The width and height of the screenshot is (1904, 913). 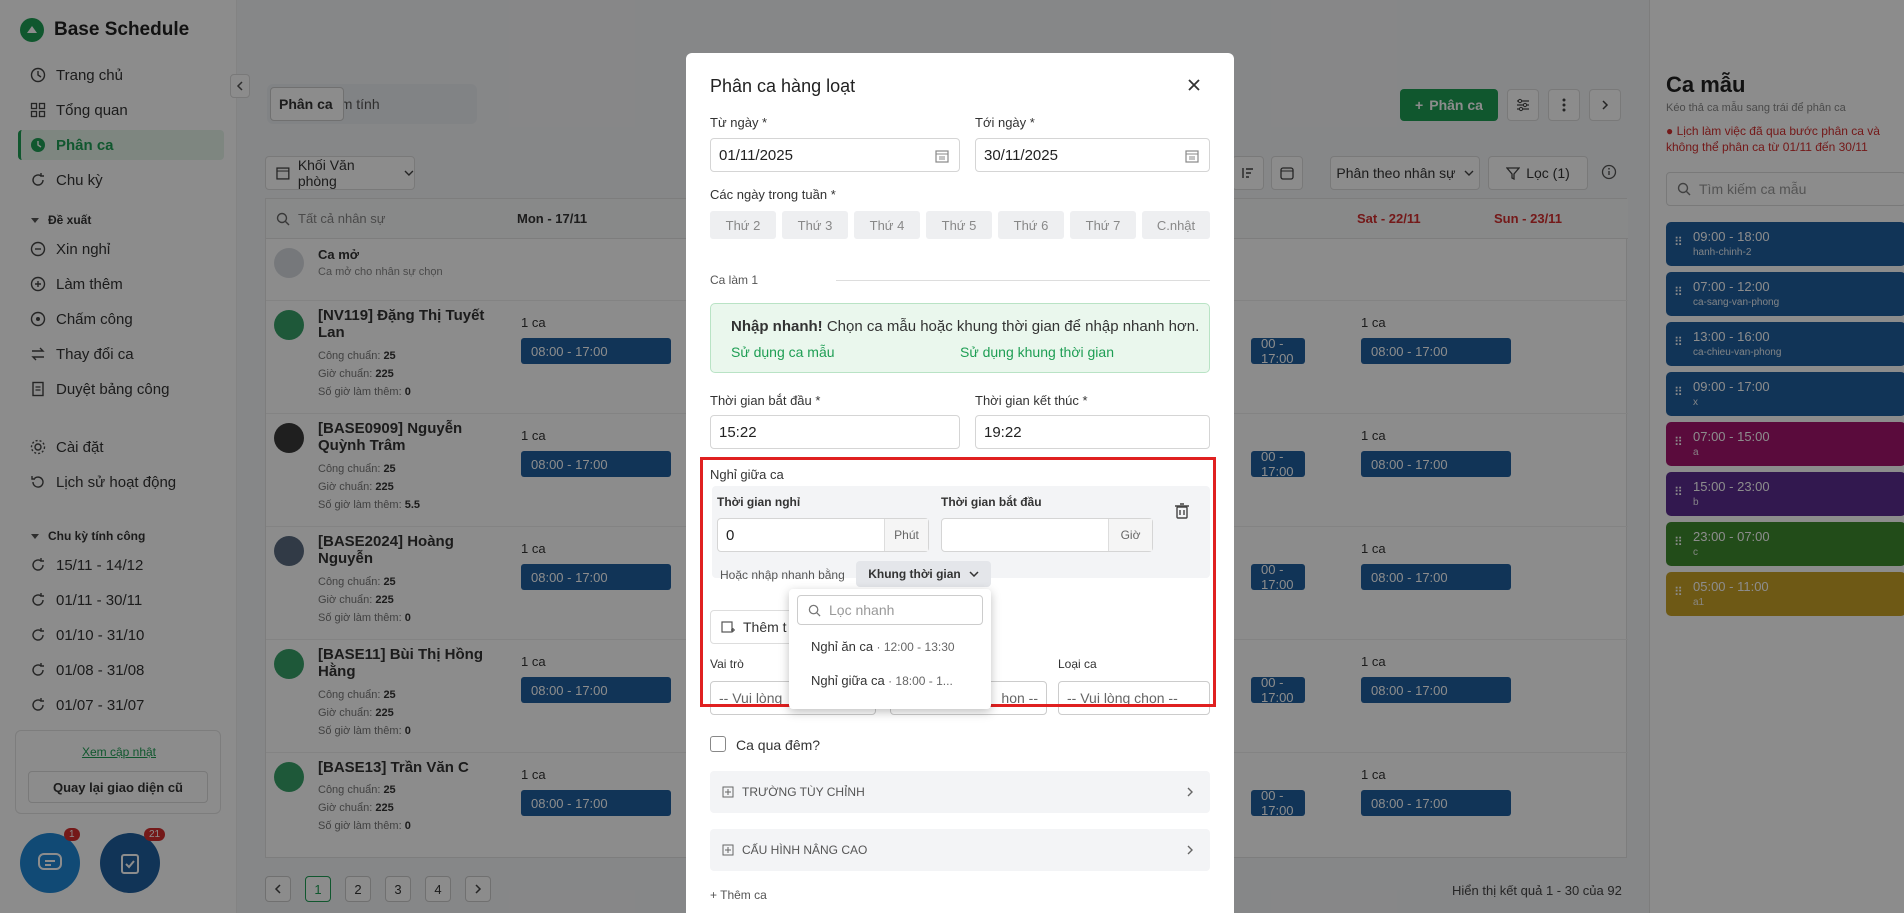 I want to click on modal-title: Phân ca hàng loạt, so click(x=783, y=86).